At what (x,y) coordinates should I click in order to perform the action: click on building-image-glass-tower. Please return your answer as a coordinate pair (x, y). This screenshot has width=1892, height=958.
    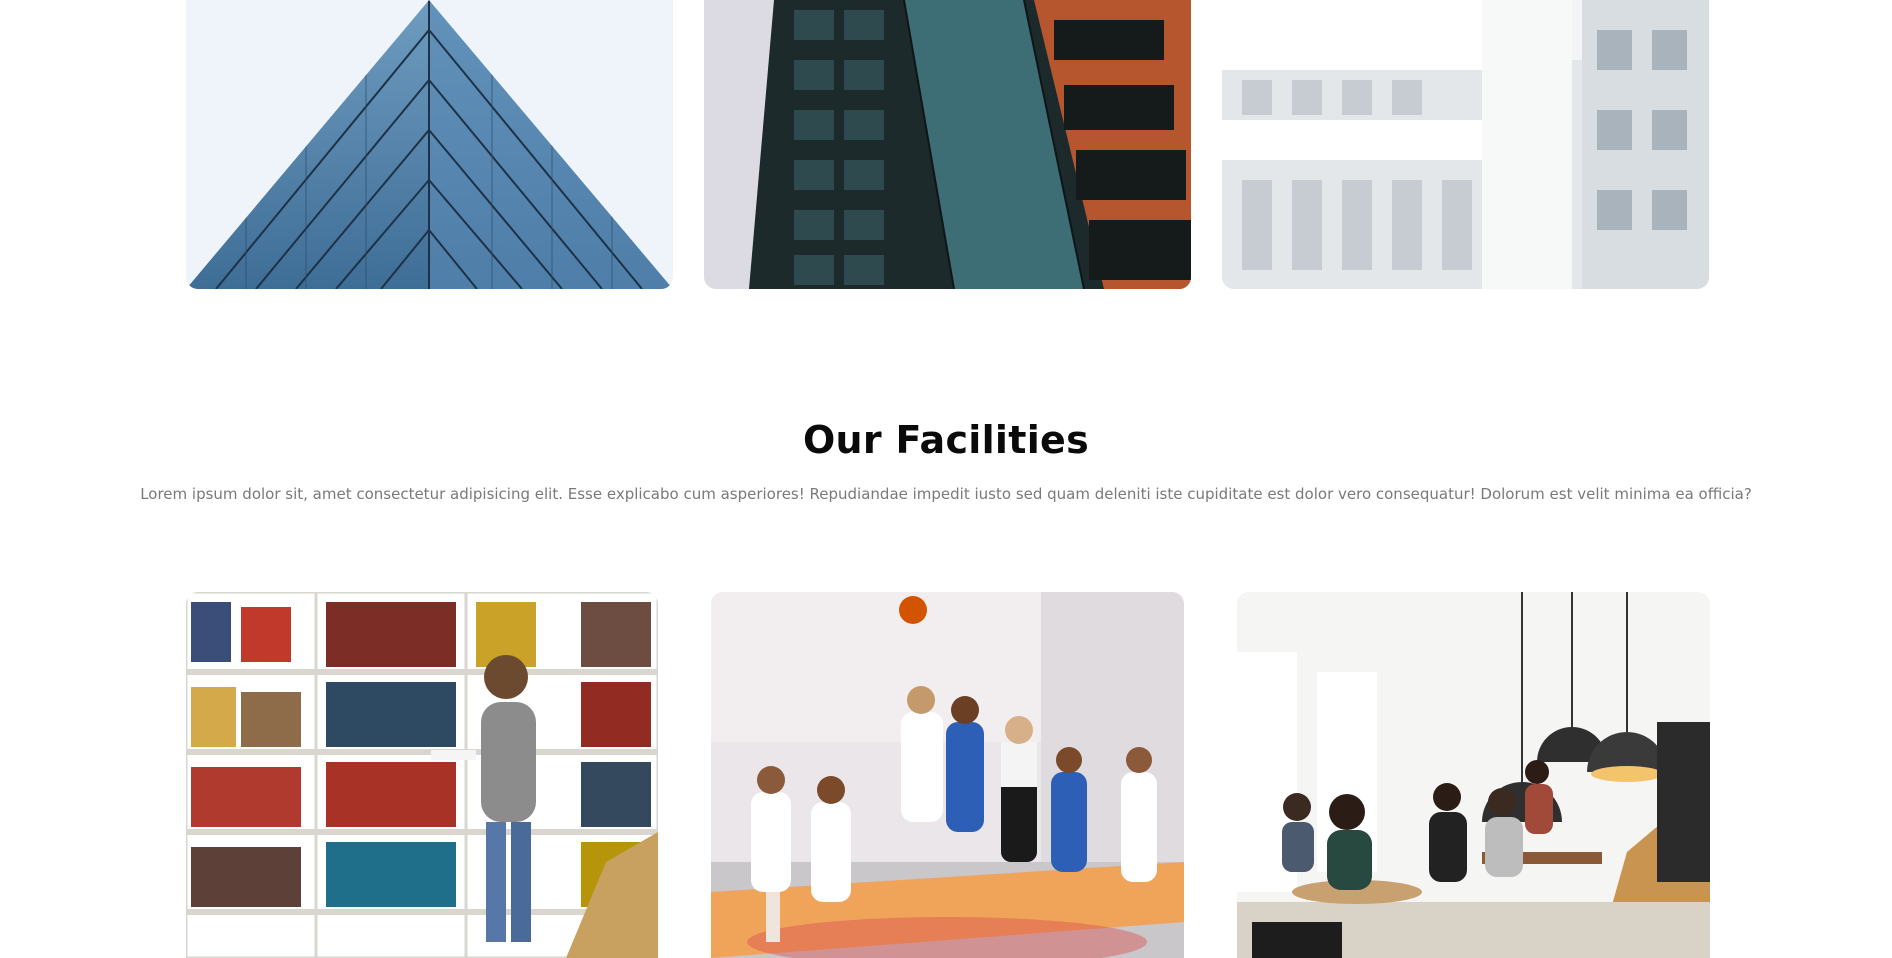
    Looking at the image, I should click on (429, 144).